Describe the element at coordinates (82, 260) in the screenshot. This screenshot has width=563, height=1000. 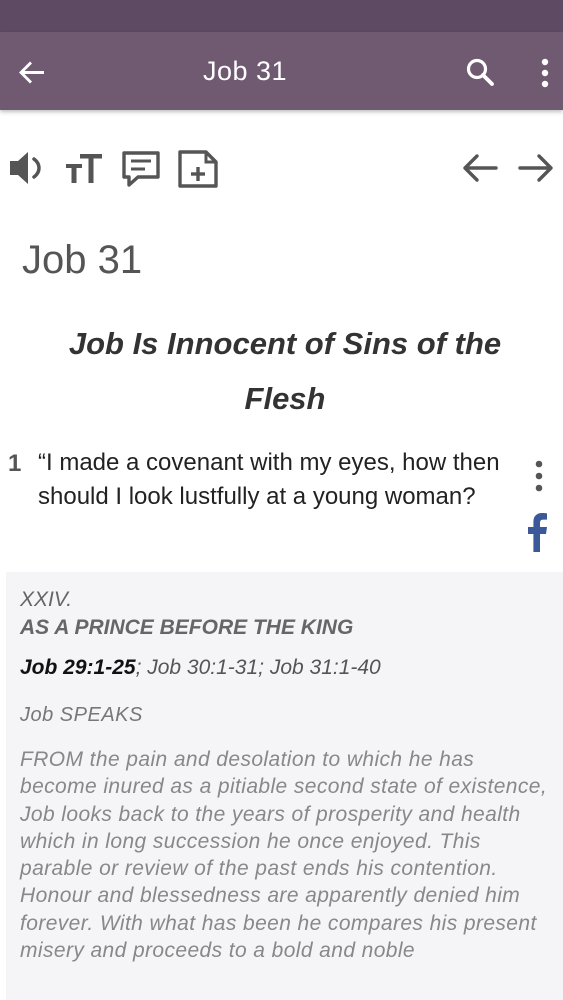
I see `chapter-title: Job 31` at that location.